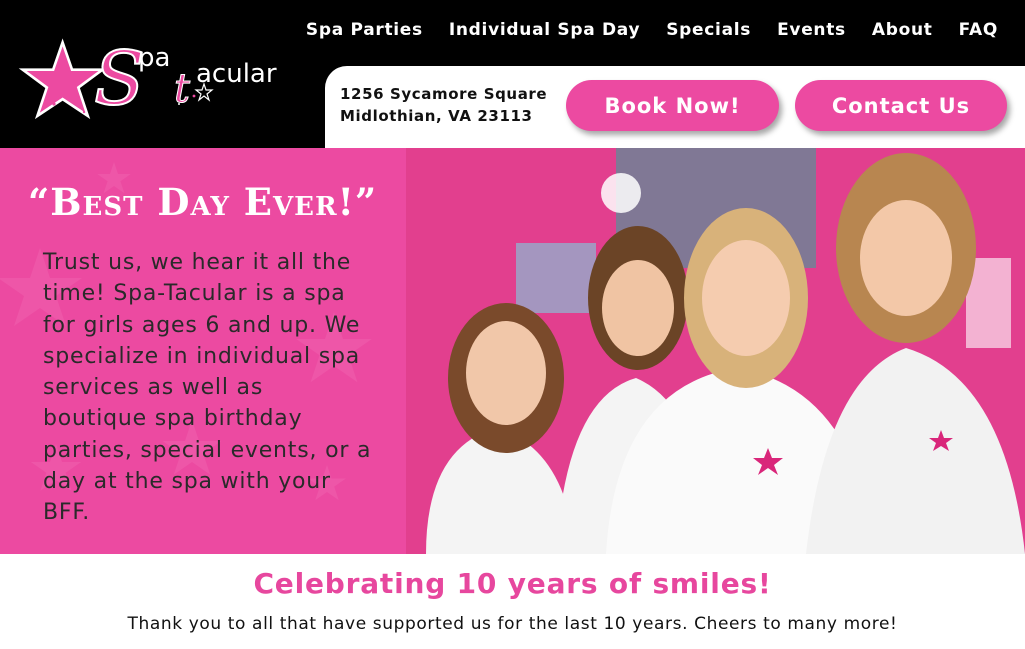 The image size is (1025, 649). Describe the element at coordinates (147, 79) in the screenshot. I see `logo-graphic: S pa t acular` at that location.